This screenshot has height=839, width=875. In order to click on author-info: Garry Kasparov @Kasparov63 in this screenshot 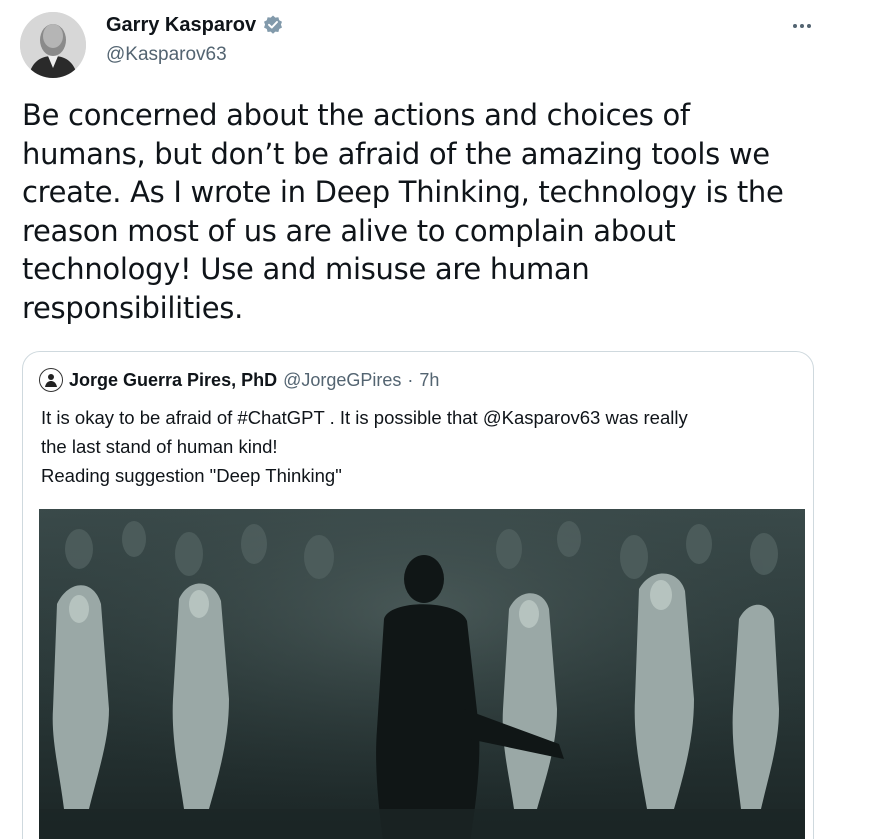, I will do `click(195, 39)`.